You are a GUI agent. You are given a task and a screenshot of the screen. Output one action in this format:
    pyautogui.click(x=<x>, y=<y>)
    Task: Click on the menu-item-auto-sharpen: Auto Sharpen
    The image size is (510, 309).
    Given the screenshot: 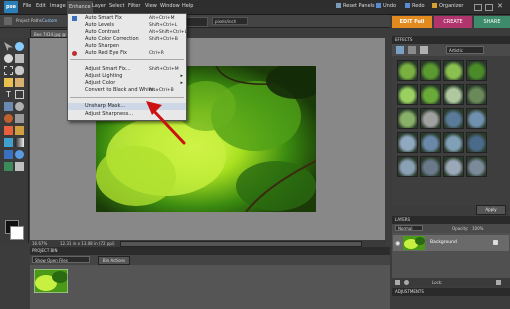 What is the action you would take?
    pyautogui.click(x=127, y=46)
    